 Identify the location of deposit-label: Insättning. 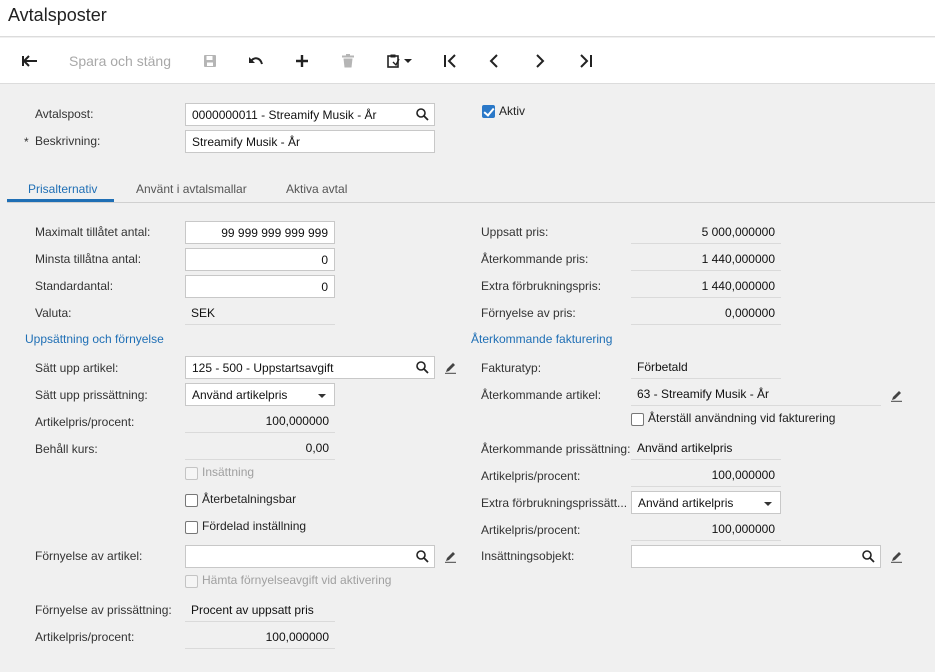
(228, 472).